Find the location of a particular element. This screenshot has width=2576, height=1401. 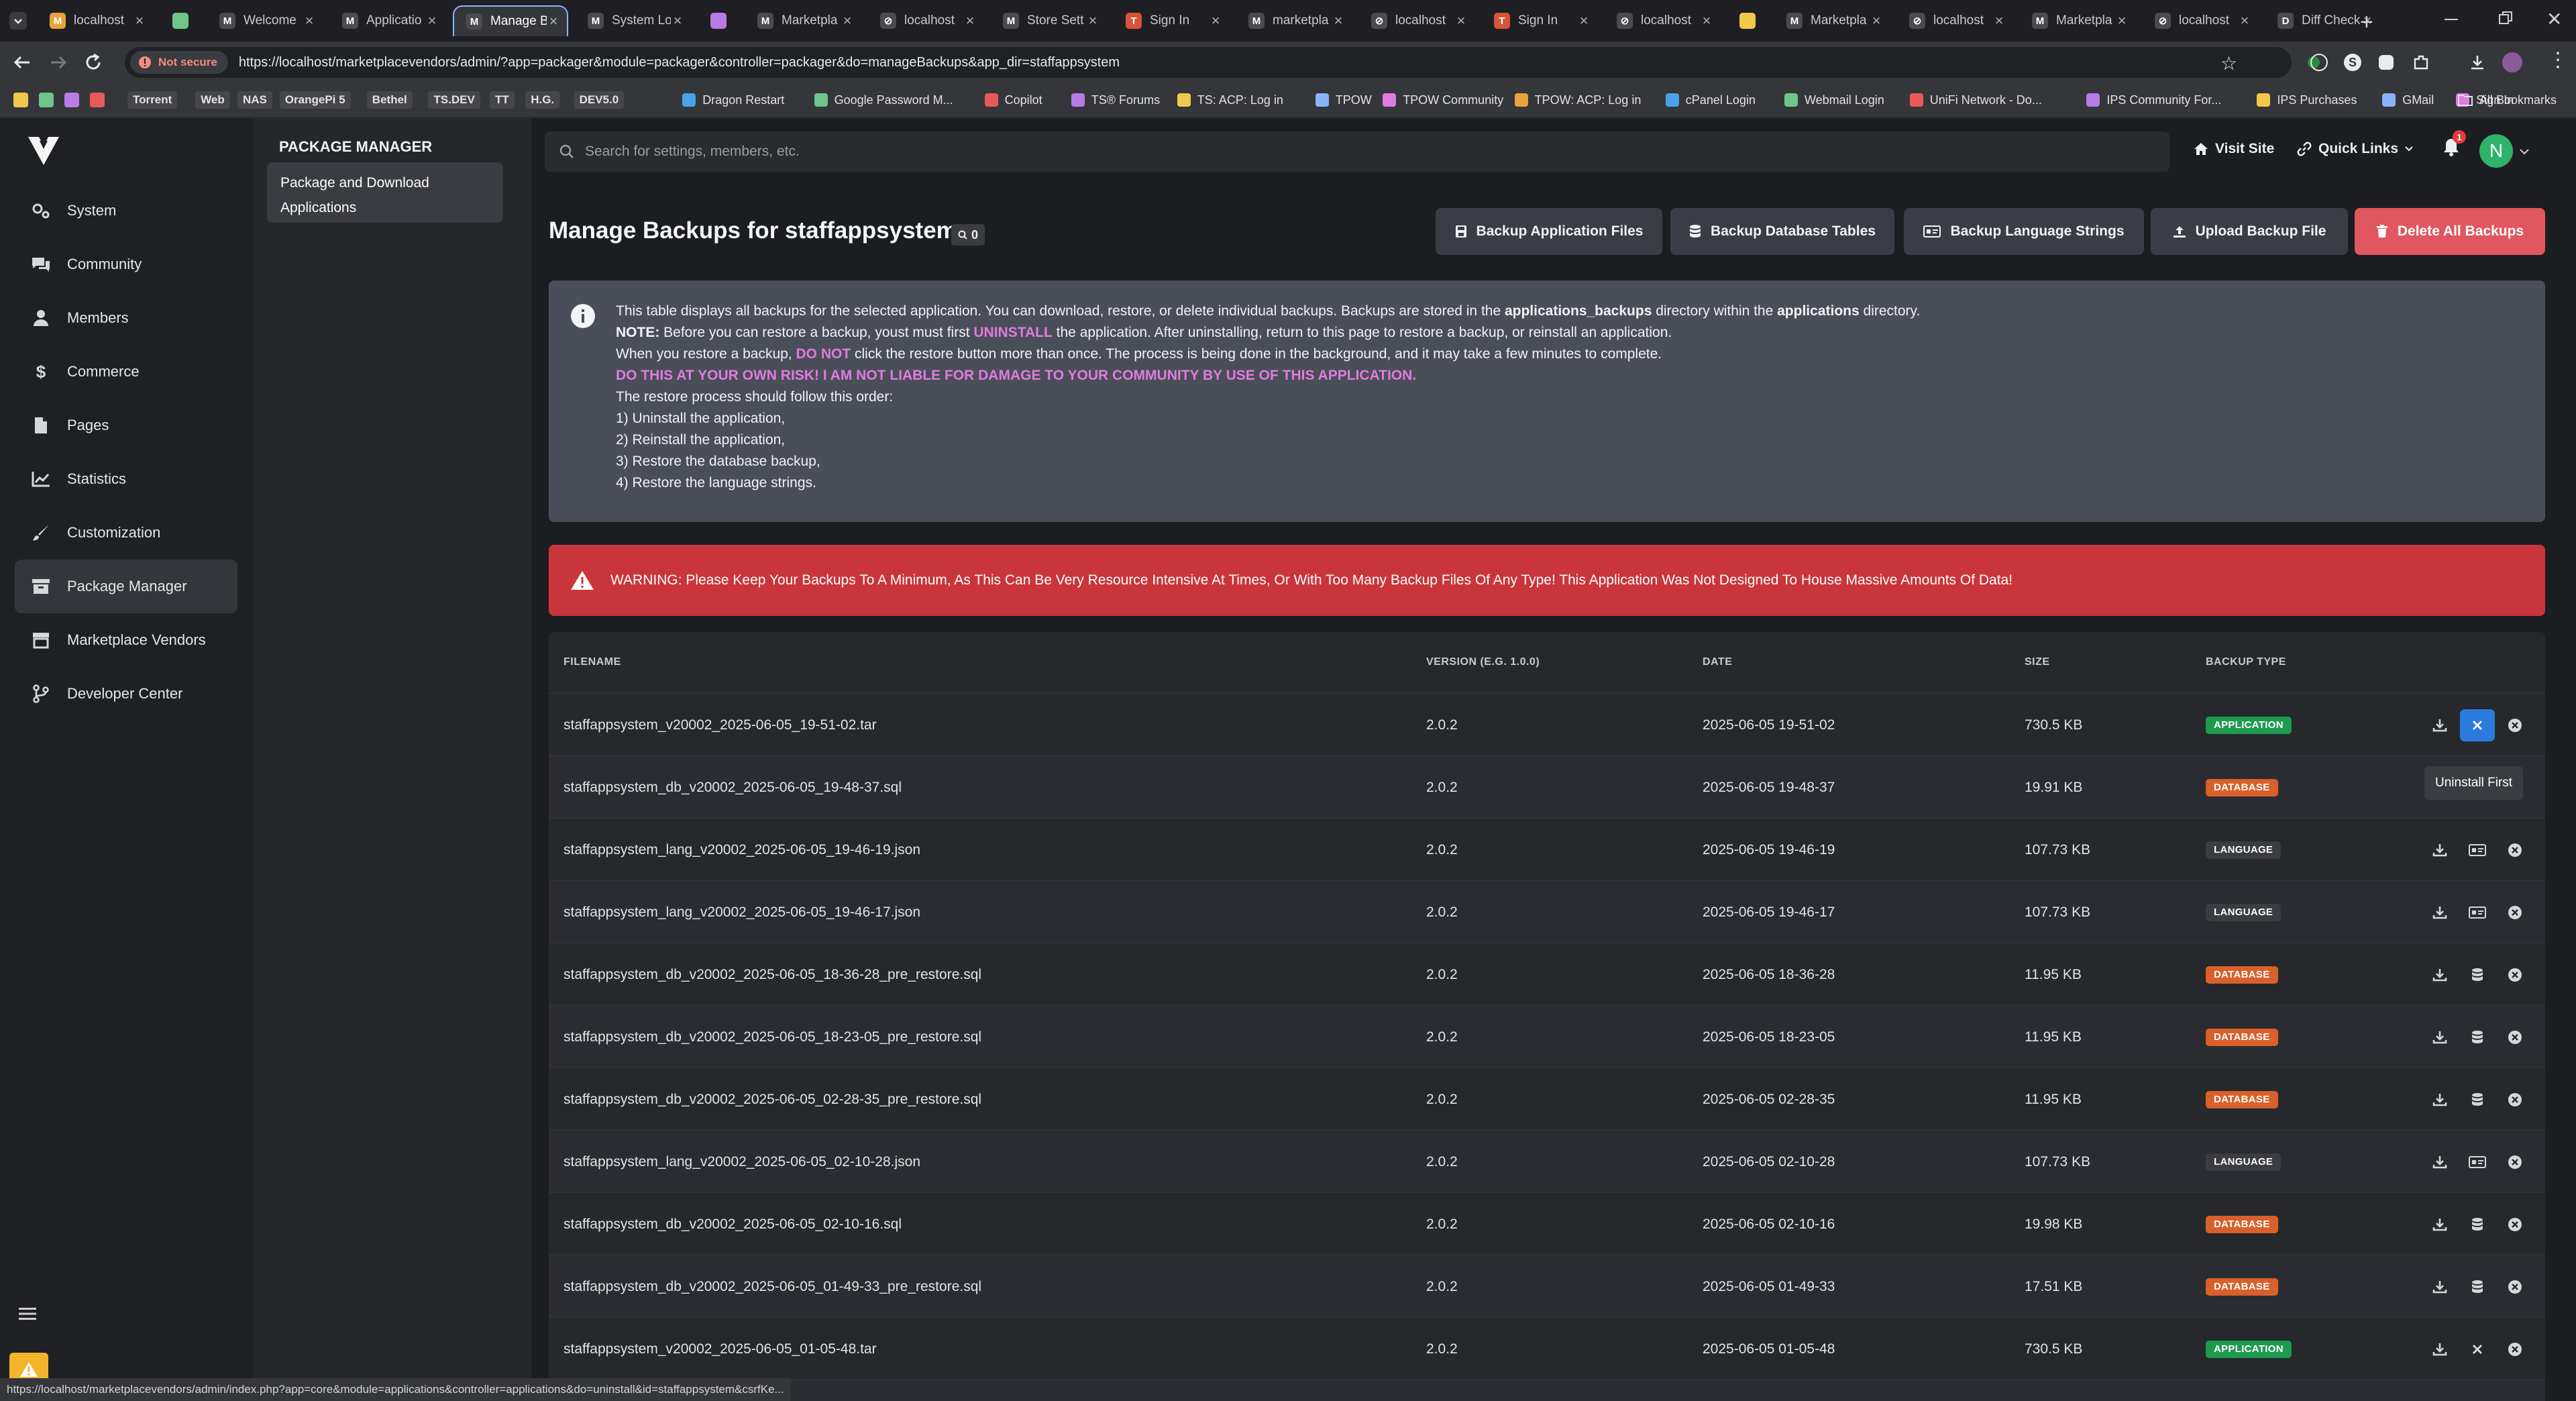

not-secure-badge: Not secure is located at coordinates (179, 62).